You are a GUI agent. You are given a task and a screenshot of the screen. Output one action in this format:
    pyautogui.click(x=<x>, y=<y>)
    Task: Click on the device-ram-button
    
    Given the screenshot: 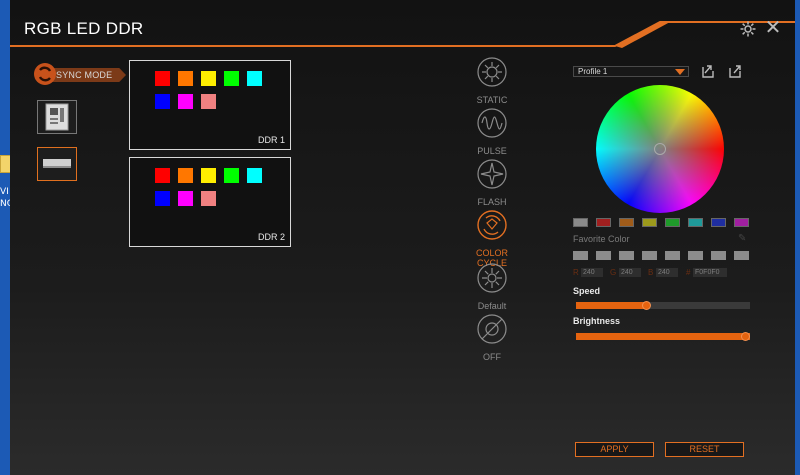 What is the action you would take?
    pyautogui.click(x=57, y=164)
    